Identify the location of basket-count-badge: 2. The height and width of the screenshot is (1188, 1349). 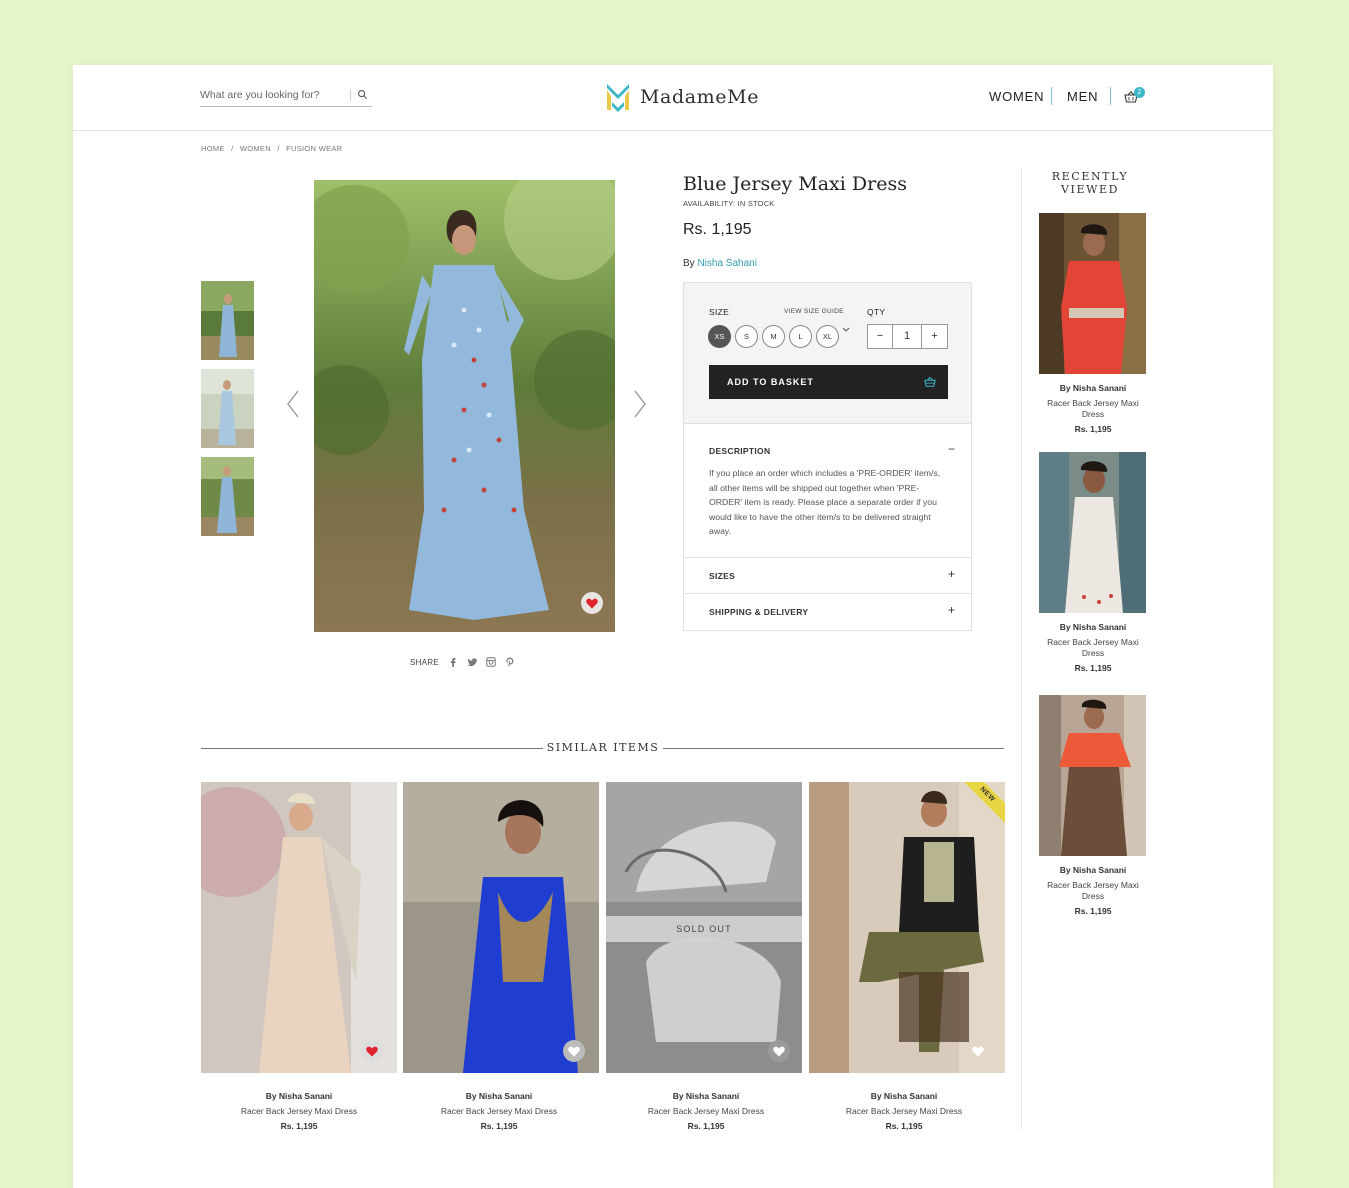
(1139, 92).